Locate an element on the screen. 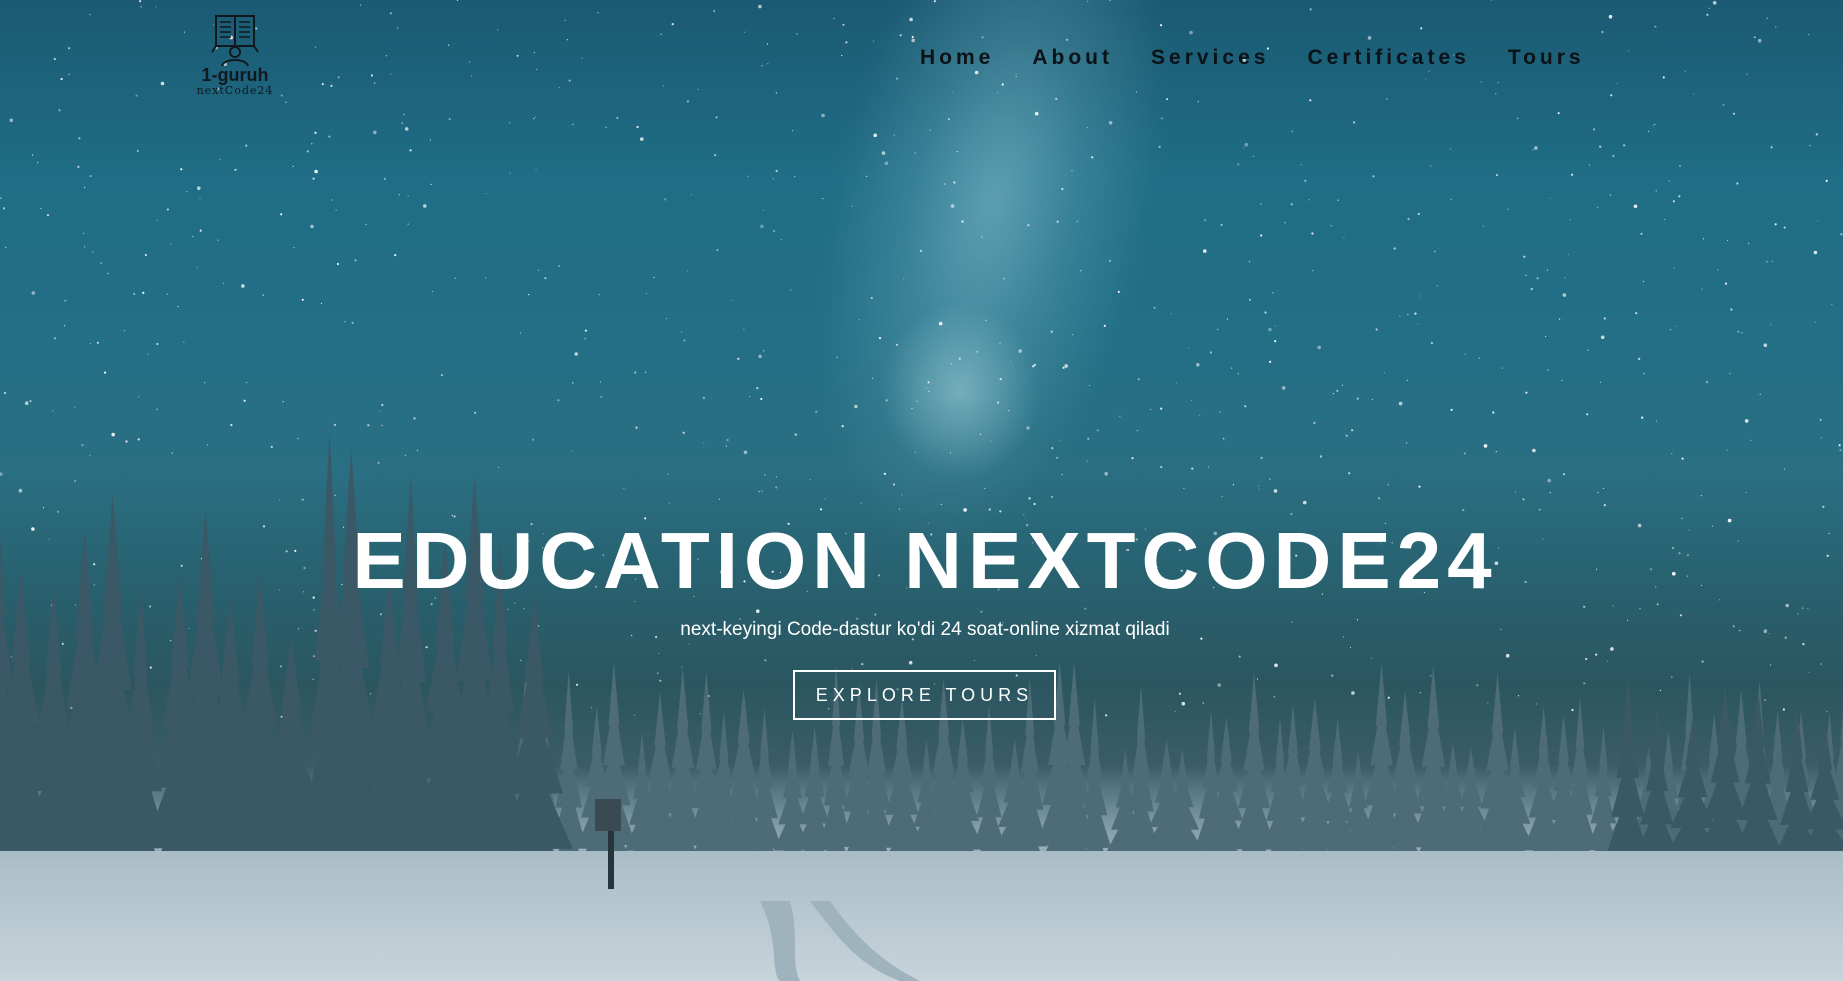 This screenshot has height=981, width=1843. explore-tours-button: EXPLORE TOURS is located at coordinates (924, 695).